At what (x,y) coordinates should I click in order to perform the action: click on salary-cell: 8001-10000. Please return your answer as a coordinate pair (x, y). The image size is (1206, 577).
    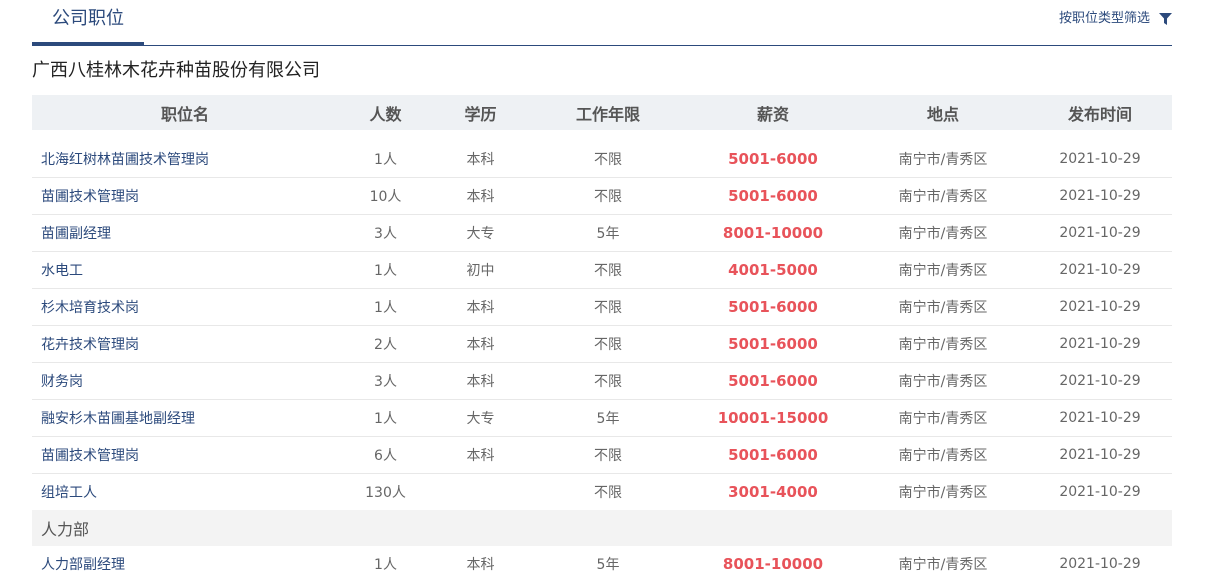
    Looking at the image, I should click on (773, 564).